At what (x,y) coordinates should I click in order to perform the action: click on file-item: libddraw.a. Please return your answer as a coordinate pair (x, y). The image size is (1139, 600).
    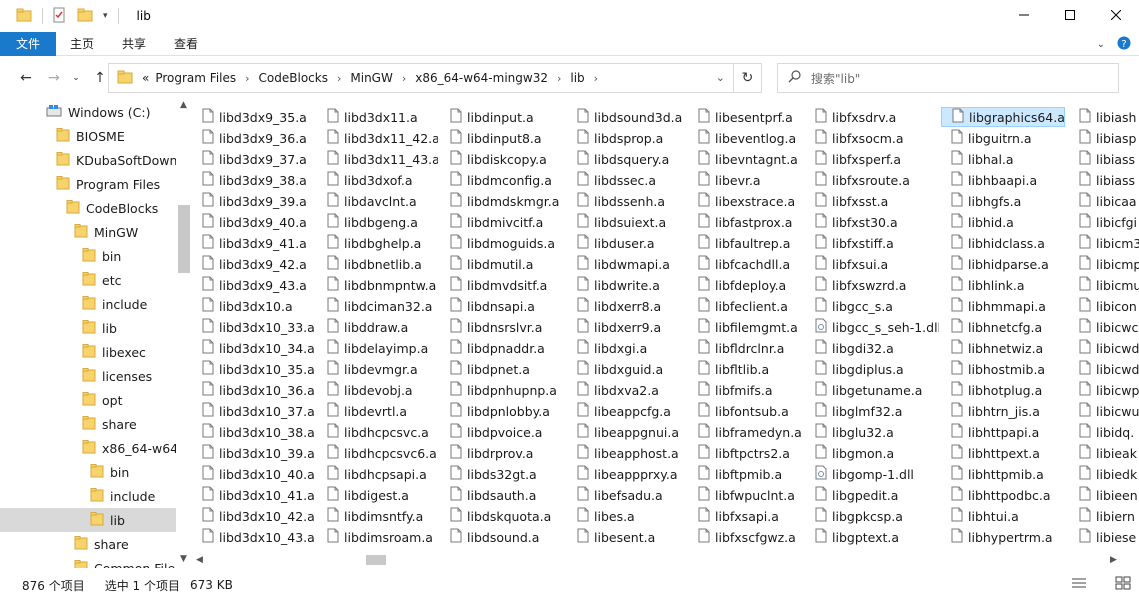
    Looking at the image, I should click on (377, 327).